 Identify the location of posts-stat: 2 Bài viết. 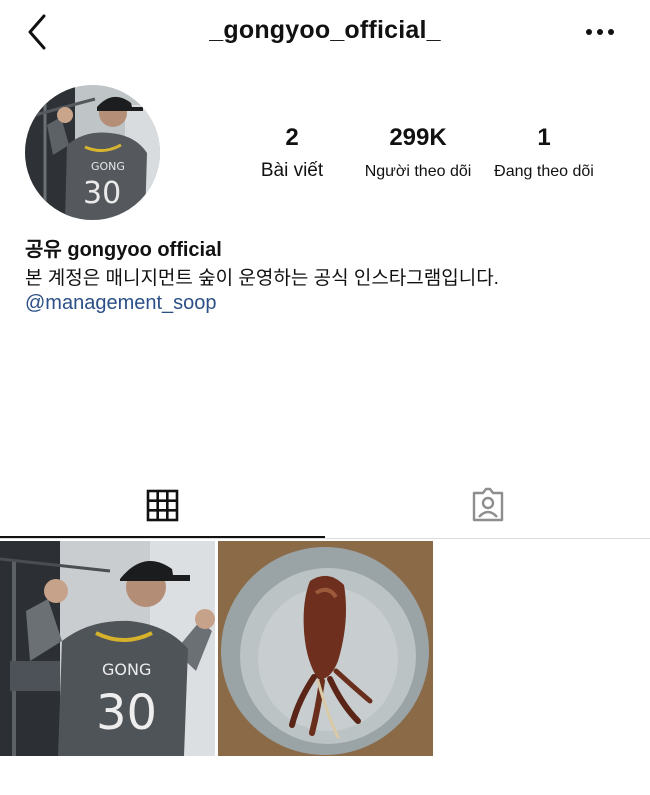
(292, 153).